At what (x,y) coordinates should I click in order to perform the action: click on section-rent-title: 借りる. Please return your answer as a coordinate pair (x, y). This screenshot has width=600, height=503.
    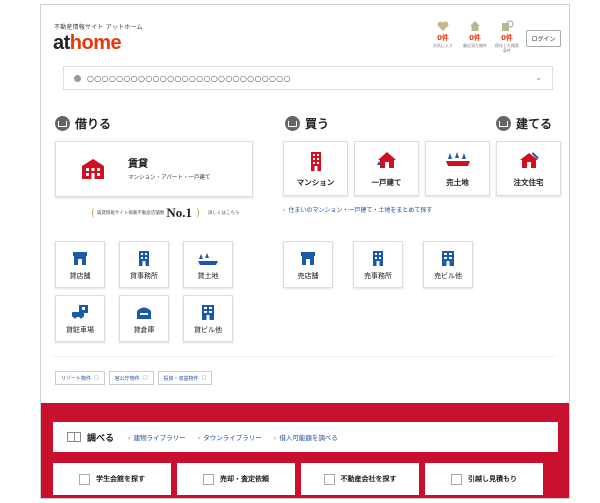
    Looking at the image, I should click on (93, 124).